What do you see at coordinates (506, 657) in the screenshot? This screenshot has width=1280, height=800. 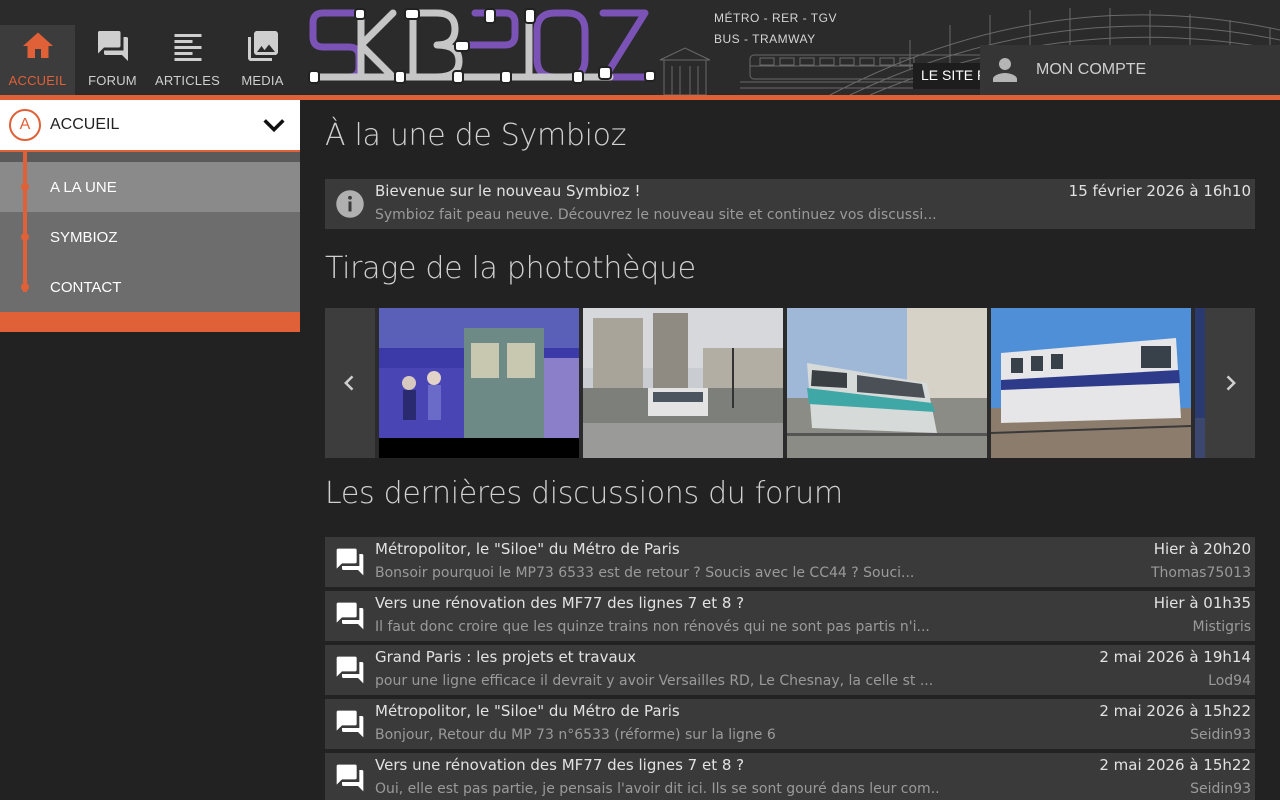 I see `thread-title: Grand Paris : les projets et travaux` at bounding box center [506, 657].